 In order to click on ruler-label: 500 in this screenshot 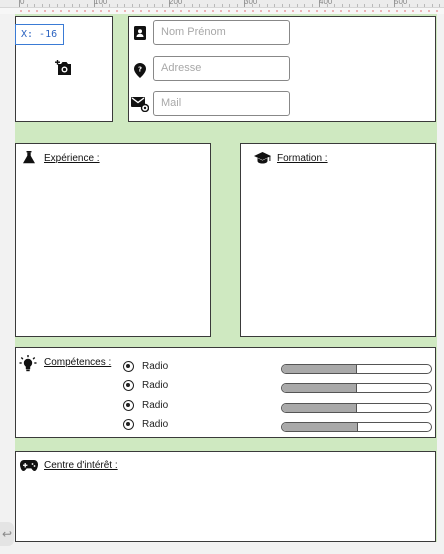, I will do `click(401, 3)`.